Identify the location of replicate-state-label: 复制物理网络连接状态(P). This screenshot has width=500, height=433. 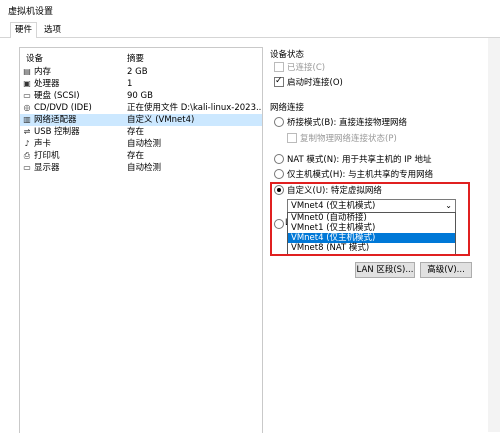
(348, 139).